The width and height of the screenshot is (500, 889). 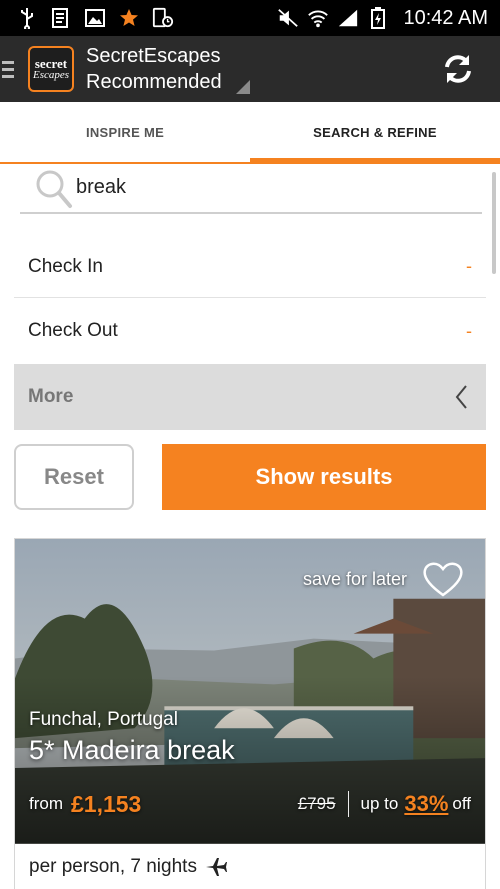 I want to click on tab-bar: INSPIRE ME SEARCH & REFINE, so click(x=250, y=133).